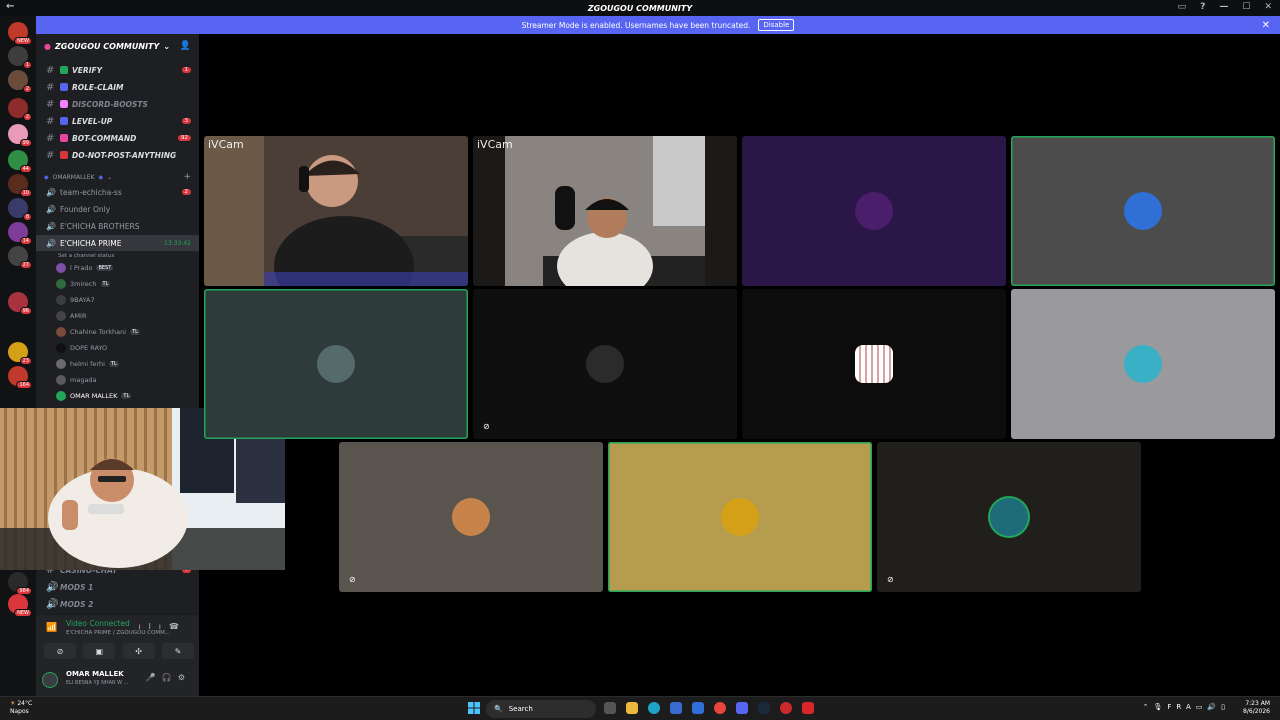 The image size is (1280, 720). Describe the element at coordinates (117, 155) in the screenshot. I see `channel-do-not-post-anything: # DO-NOT-POST-ANYTHING` at that location.